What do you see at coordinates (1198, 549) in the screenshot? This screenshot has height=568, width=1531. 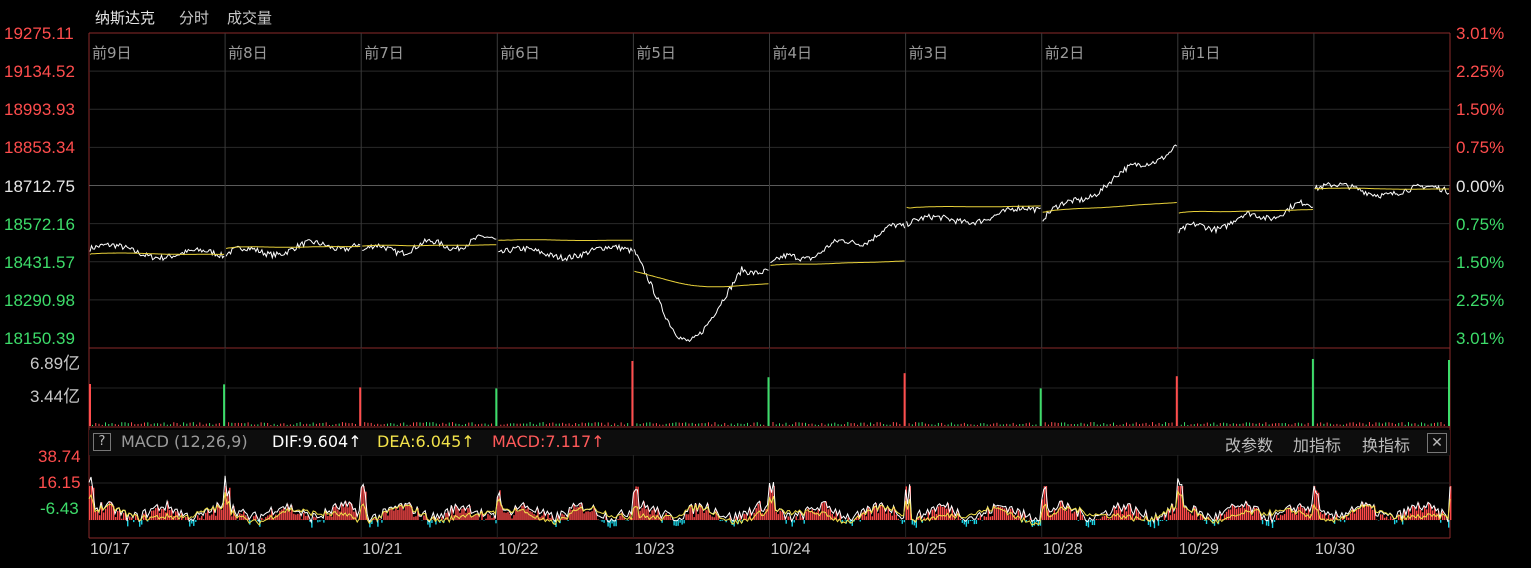 I see `date-tick: 10/29` at bounding box center [1198, 549].